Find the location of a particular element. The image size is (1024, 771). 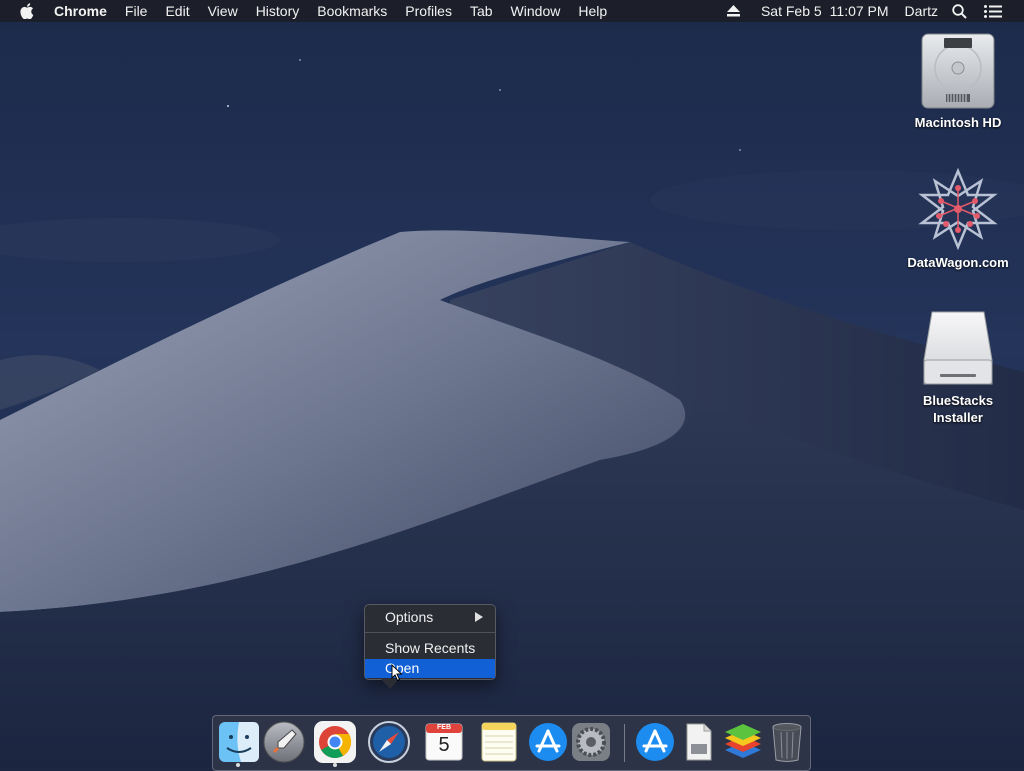

apple-logo-icon is located at coordinates (28, 11).